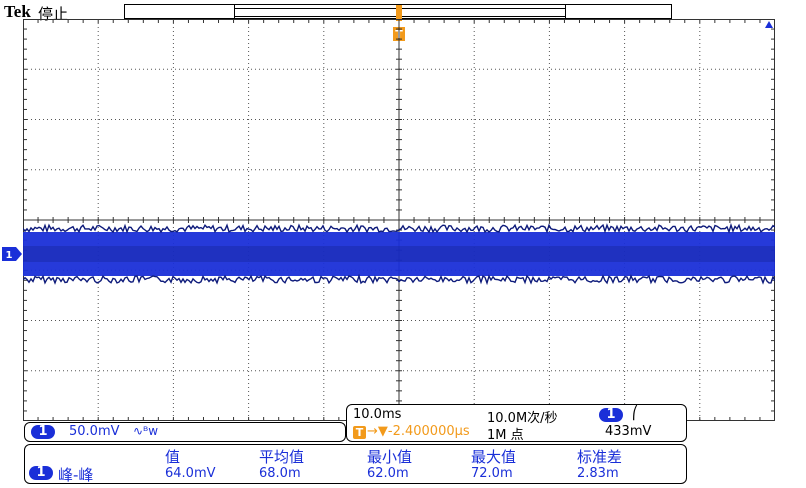 The image size is (806, 488). I want to click on measurement-channel-chip: 1, so click(41, 473).